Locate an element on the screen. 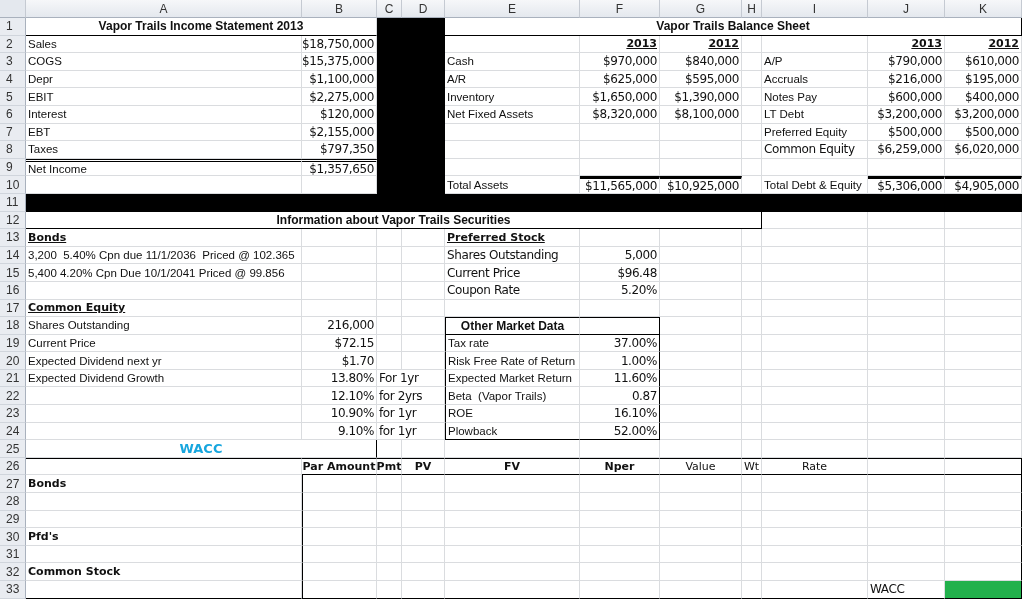 The height and width of the screenshot is (608, 1024). column-header: E is located at coordinates (512, 9).